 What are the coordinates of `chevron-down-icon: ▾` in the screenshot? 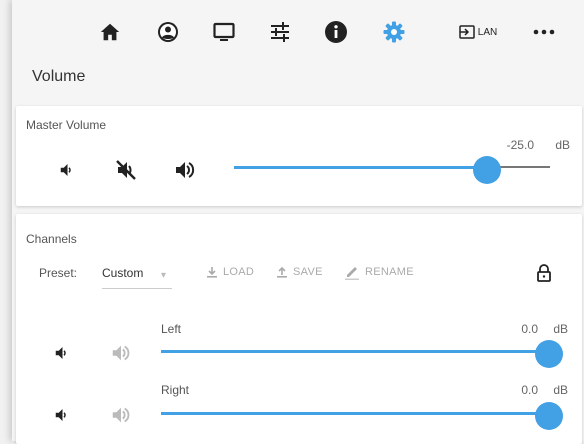 It's located at (163, 275).